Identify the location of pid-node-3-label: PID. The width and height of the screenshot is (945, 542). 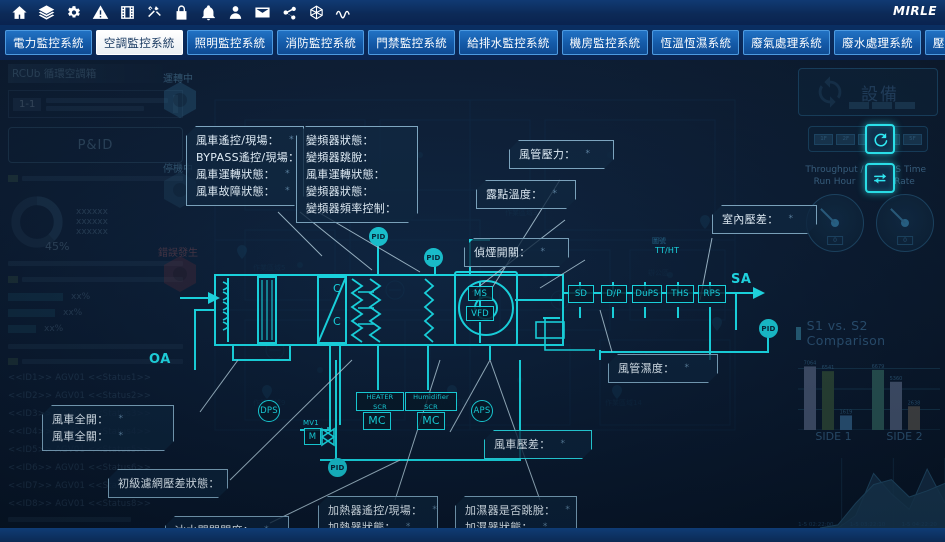
(337, 467).